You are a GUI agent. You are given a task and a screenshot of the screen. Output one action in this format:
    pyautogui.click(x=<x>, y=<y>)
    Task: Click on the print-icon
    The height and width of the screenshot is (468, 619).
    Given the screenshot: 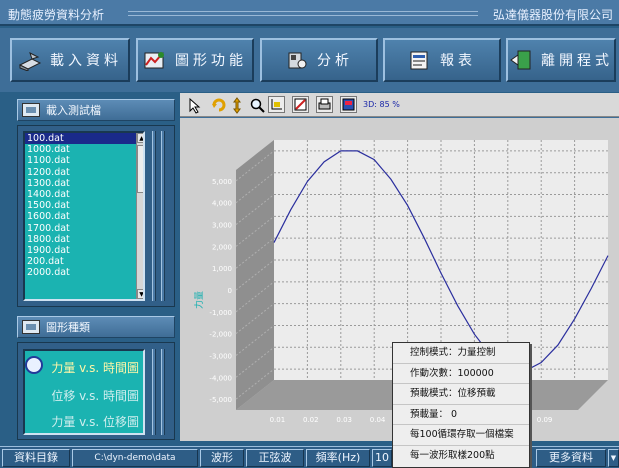 What is the action you would take?
    pyautogui.click(x=324, y=104)
    